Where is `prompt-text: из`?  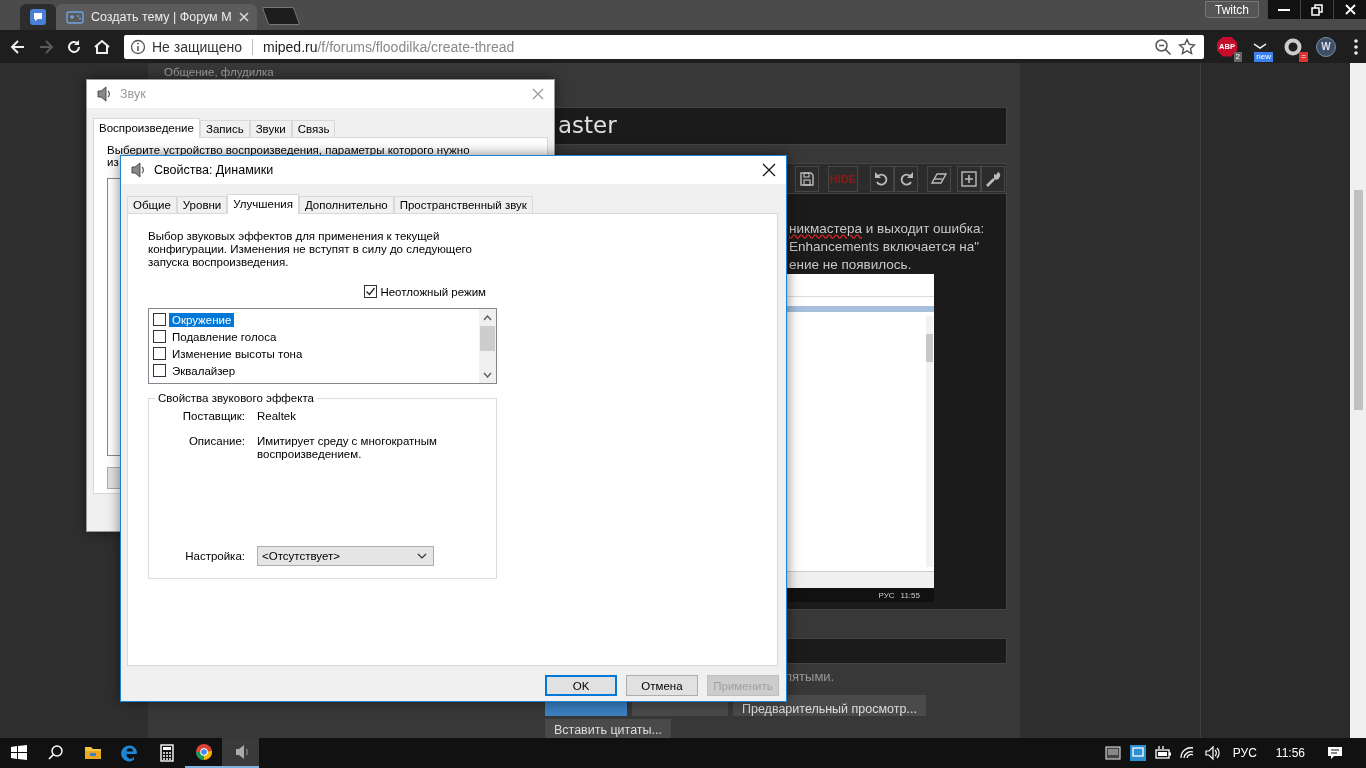
prompt-text: из is located at coordinates (113, 162).